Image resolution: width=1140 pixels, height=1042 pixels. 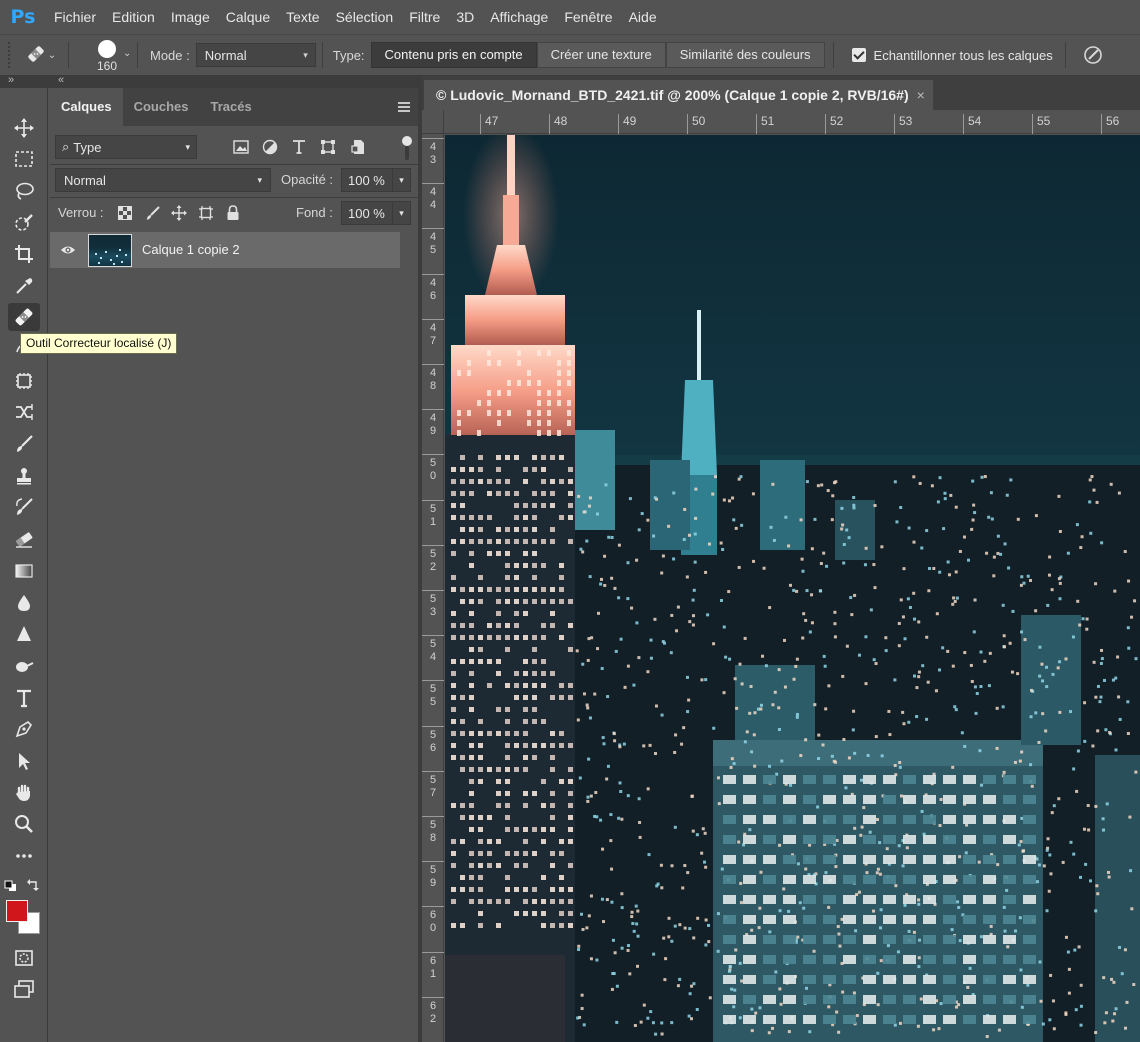 What do you see at coordinates (588, 17) in the screenshot?
I see `menu-fenetre: Fenêtre` at bounding box center [588, 17].